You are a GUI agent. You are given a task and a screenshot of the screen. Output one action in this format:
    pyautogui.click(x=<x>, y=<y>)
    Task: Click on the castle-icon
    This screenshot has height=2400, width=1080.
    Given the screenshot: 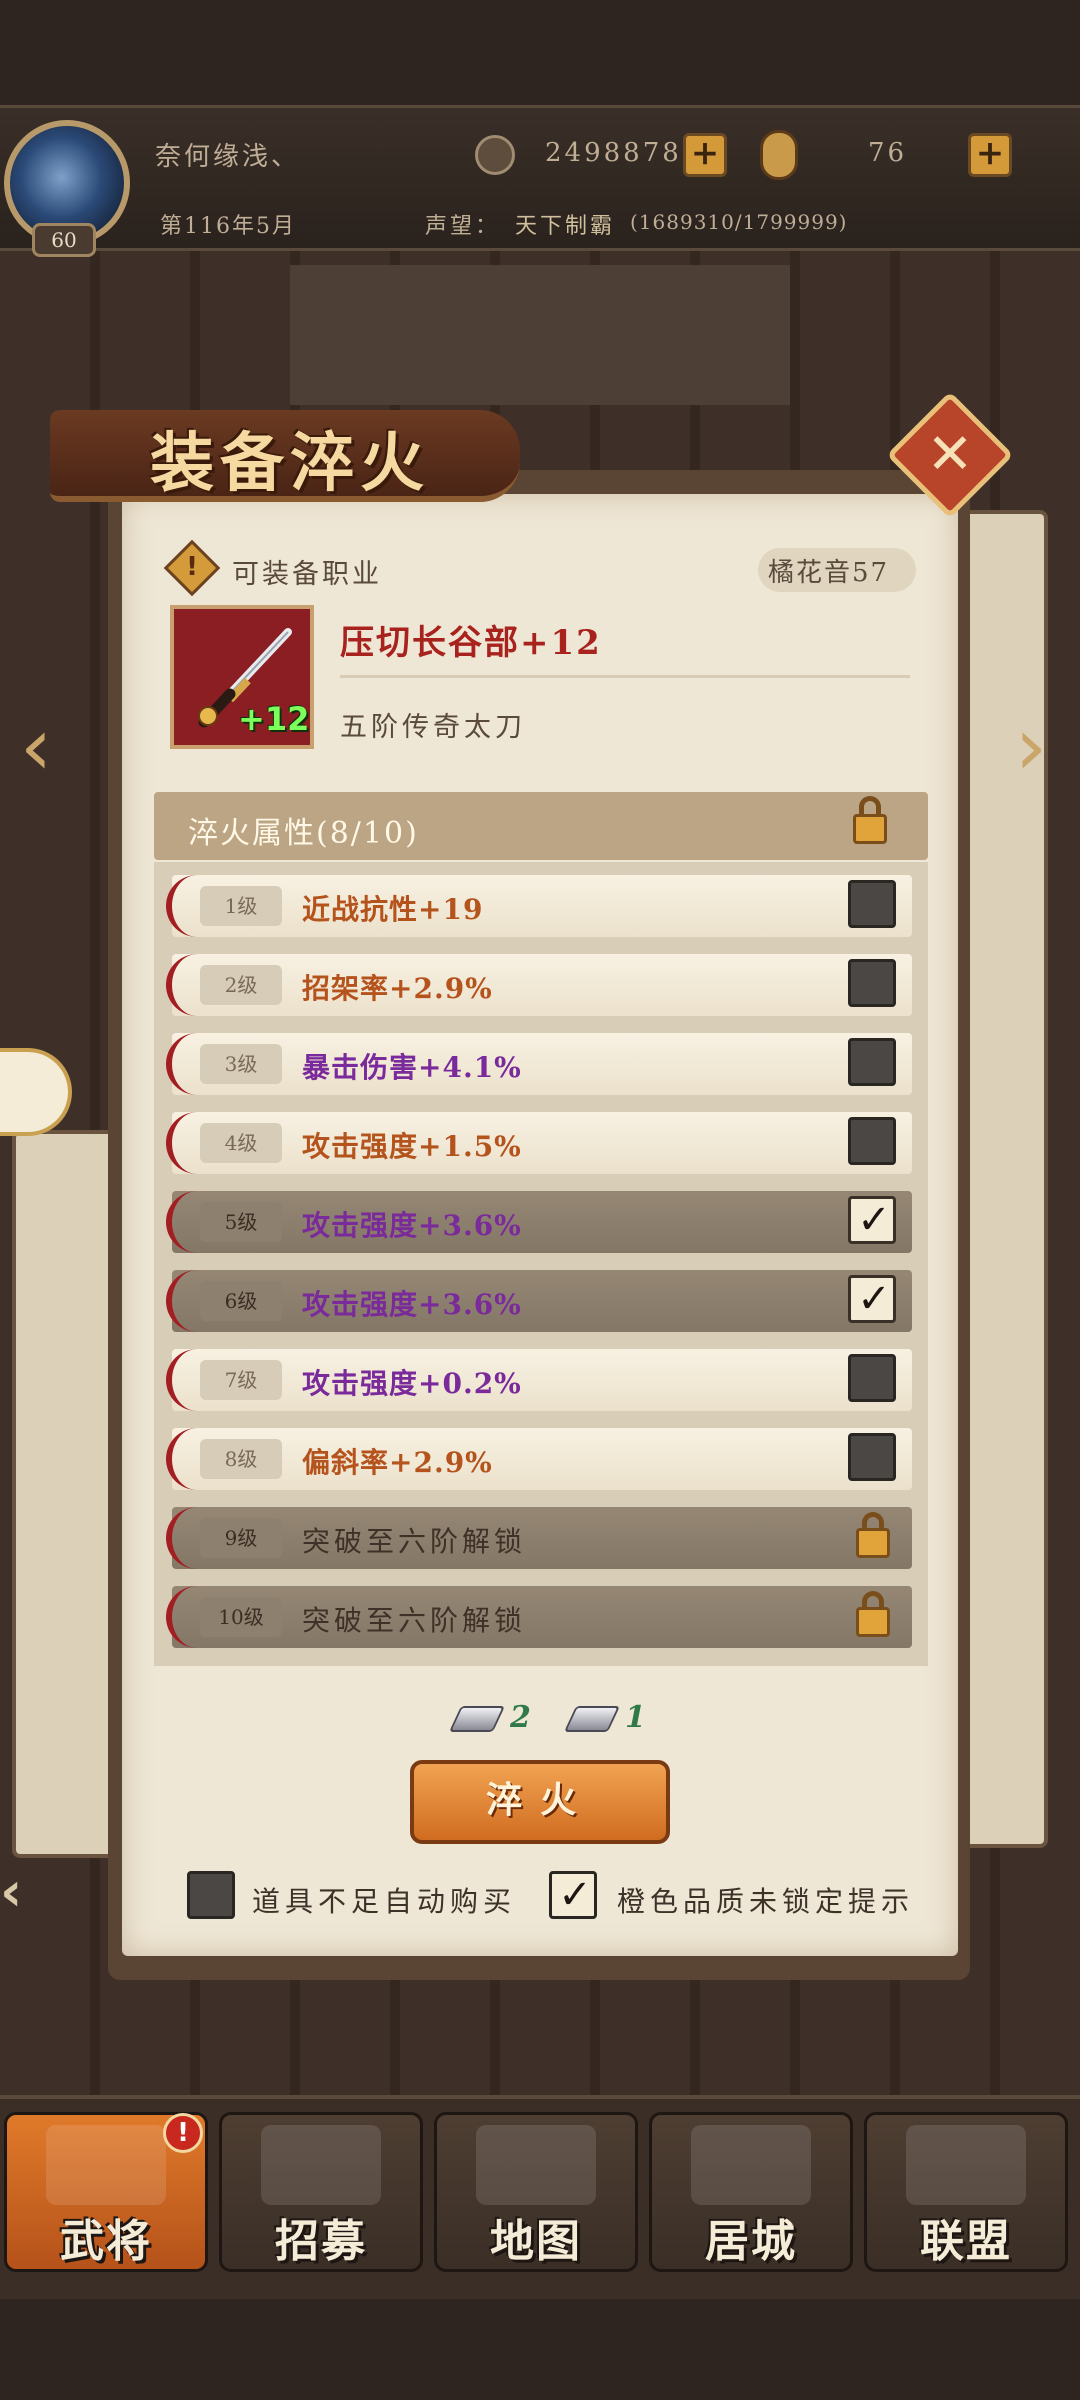 What is the action you would take?
    pyautogui.click(x=751, y=2165)
    